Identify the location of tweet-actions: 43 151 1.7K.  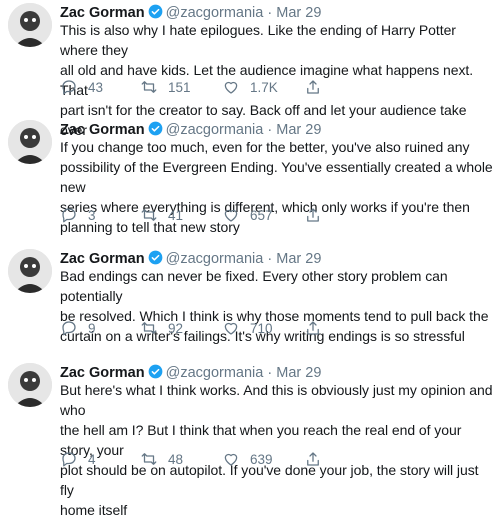
(278, 87).